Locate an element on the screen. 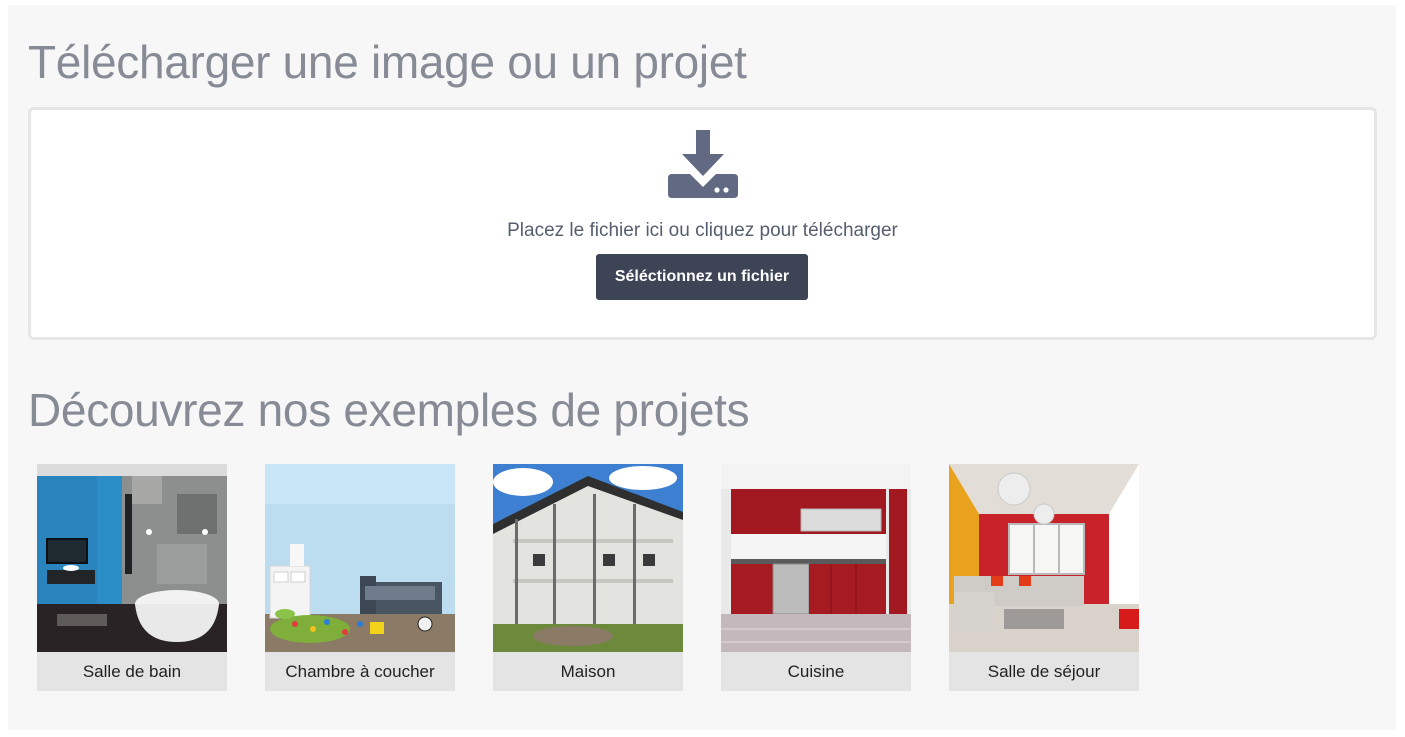  kitchen-thumbnail is located at coordinates (816, 558).